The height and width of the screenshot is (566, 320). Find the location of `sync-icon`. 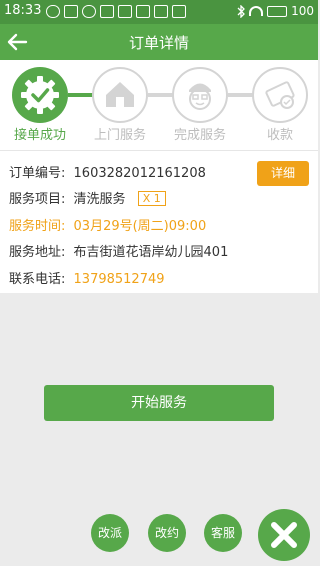

sync-icon is located at coordinates (89, 11).